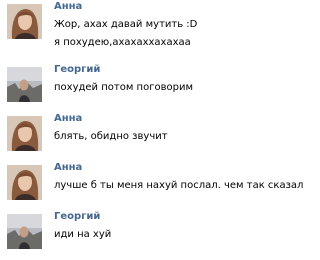 This screenshot has height=260, width=320. Describe the element at coordinates (123, 87) in the screenshot. I see `message-text: похудей потом поговорим` at that location.